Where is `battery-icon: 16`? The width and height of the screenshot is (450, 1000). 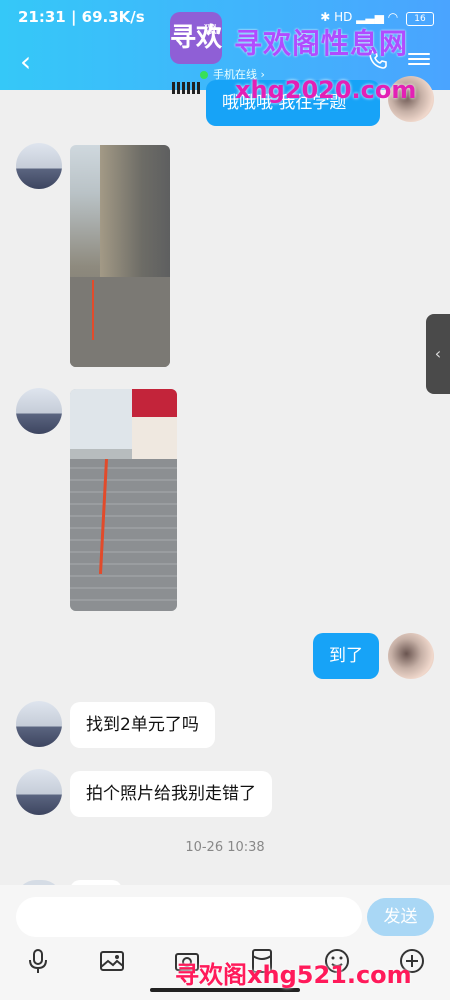
battery-icon: 16 is located at coordinates (420, 19).